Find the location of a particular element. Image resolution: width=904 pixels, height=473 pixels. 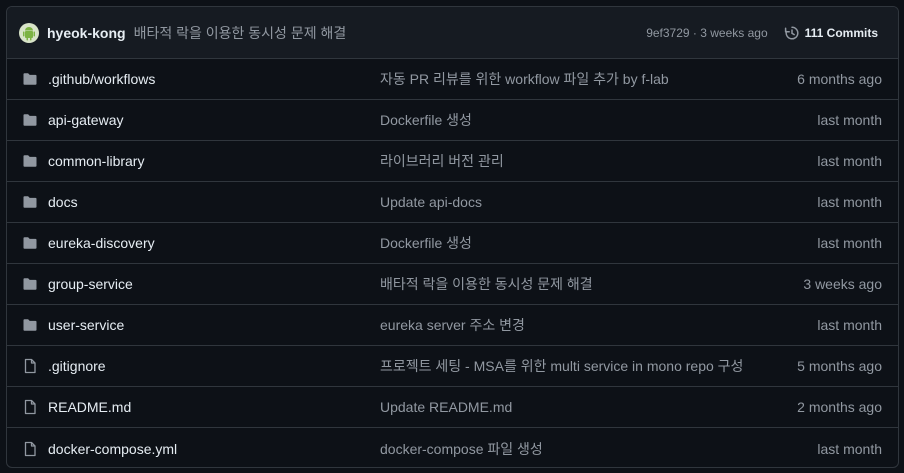

table-row: eureka-discovery Dockerfile 생성 last month is located at coordinates (452, 243).